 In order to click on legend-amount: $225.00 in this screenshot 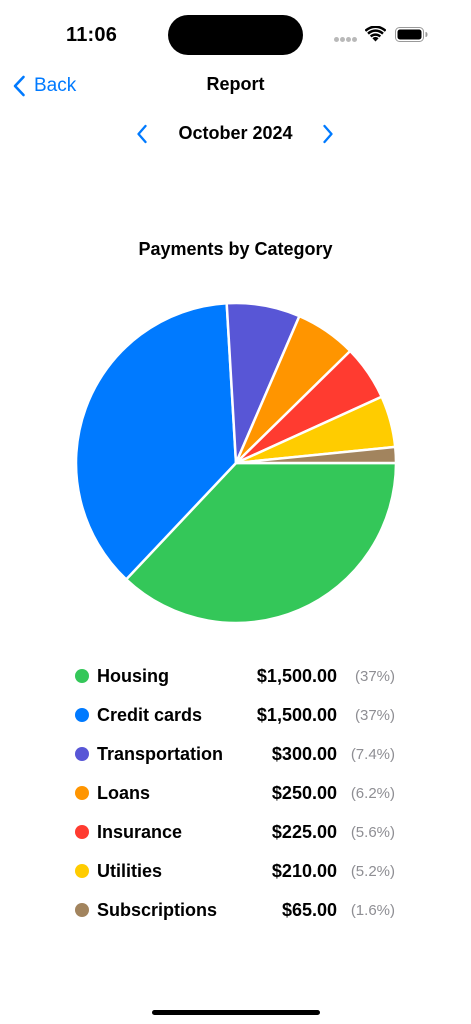, I will do `click(304, 832)`.